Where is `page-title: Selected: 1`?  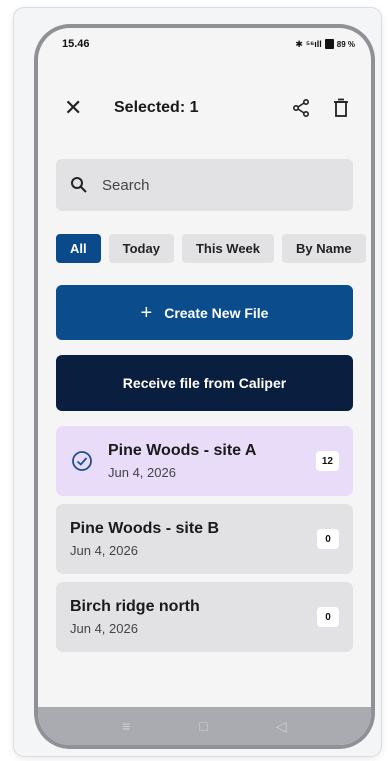 page-title: Selected: 1 is located at coordinates (156, 107).